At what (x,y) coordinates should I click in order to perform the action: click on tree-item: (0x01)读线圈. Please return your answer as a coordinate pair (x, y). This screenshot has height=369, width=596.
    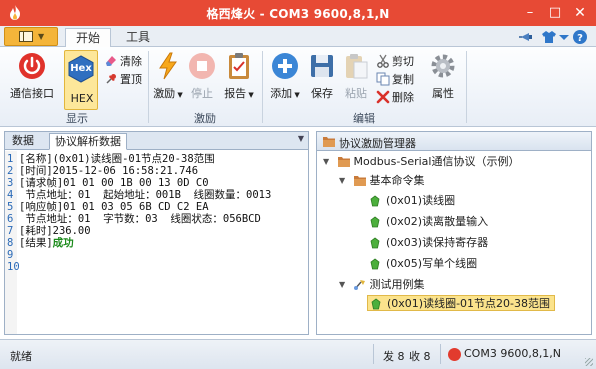
    Looking at the image, I should click on (412, 201).